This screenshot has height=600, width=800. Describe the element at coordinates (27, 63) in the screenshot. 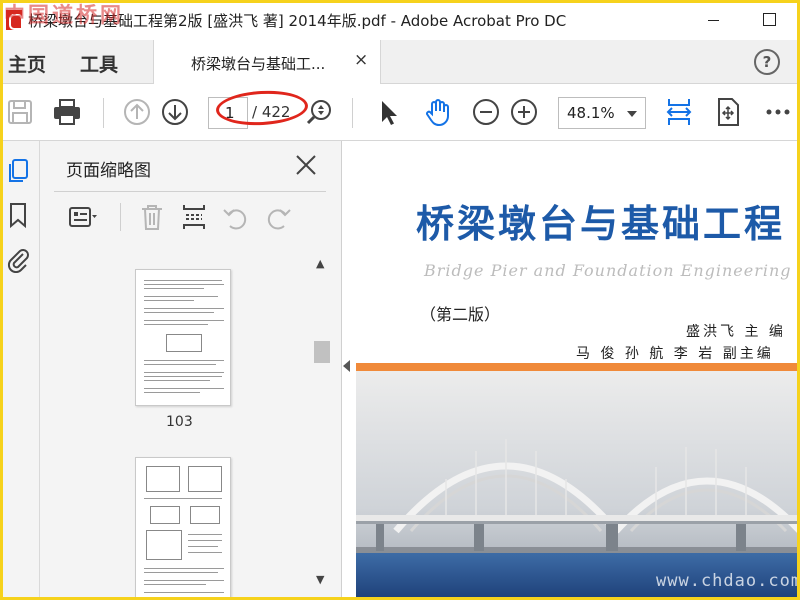

I see `menu-home: 主页` at that location.